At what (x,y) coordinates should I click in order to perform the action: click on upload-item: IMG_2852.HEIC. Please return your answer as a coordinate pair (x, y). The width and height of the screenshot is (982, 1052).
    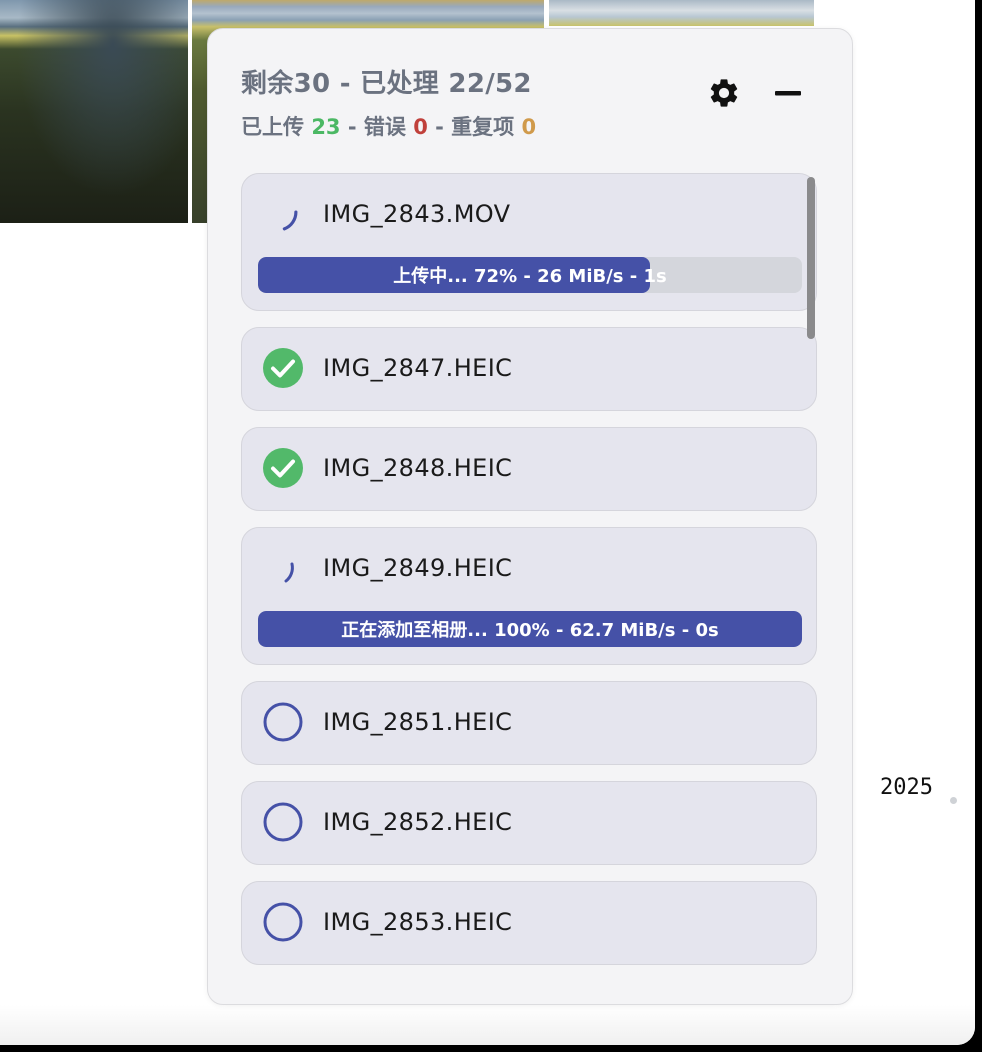
    Looking at the image, I should click on (529, 823).